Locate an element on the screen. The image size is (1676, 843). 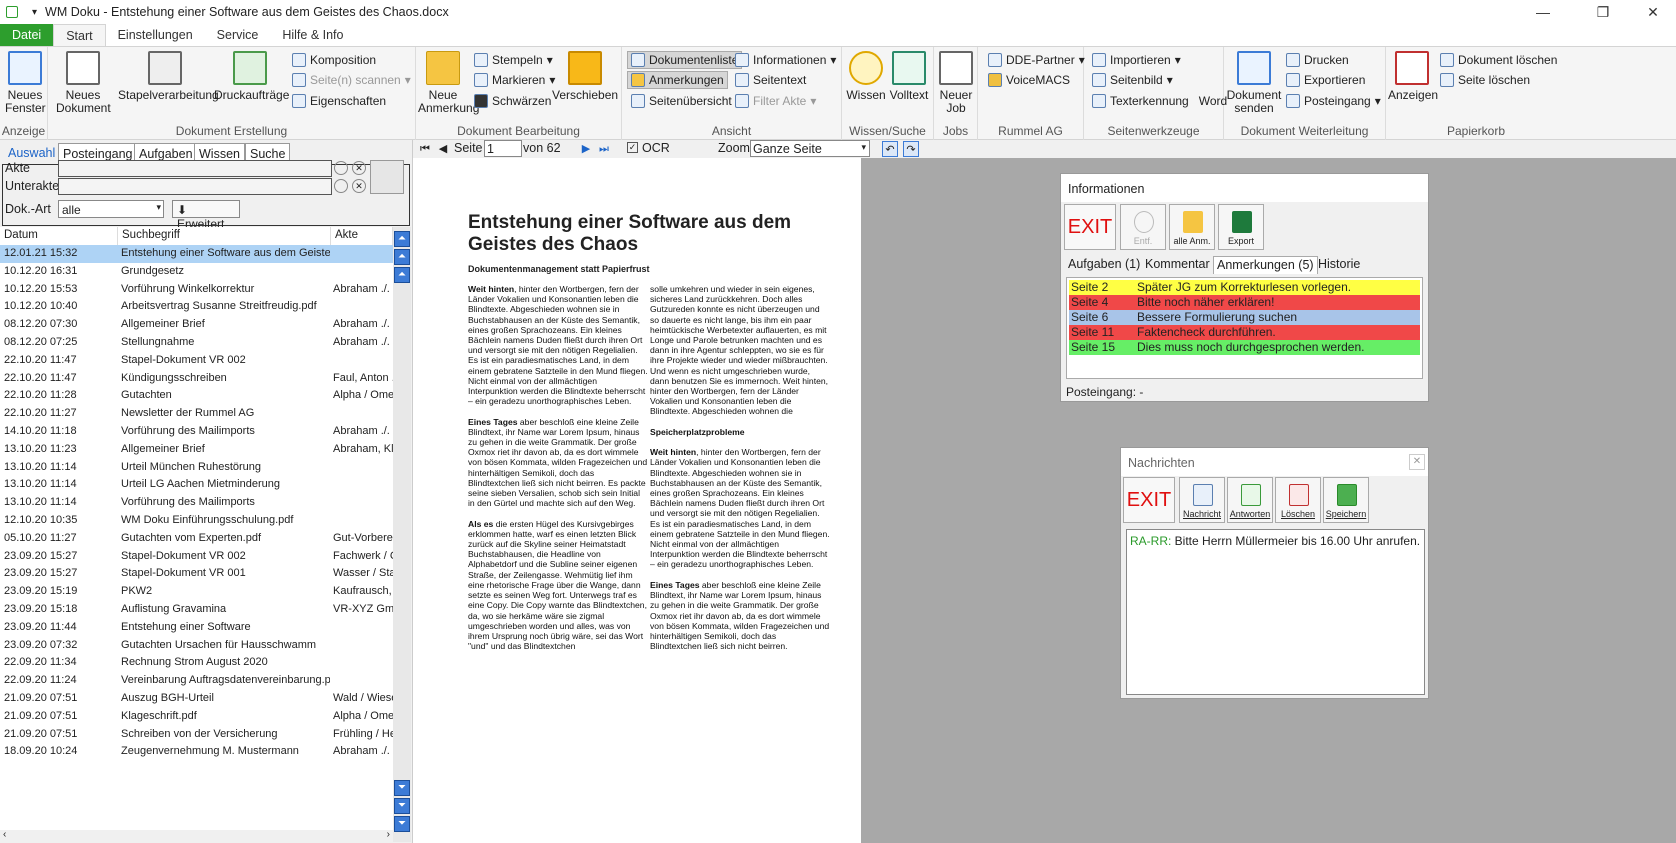
neues-fenster-button: Neues Fenster is located at coordinates (25, 83).